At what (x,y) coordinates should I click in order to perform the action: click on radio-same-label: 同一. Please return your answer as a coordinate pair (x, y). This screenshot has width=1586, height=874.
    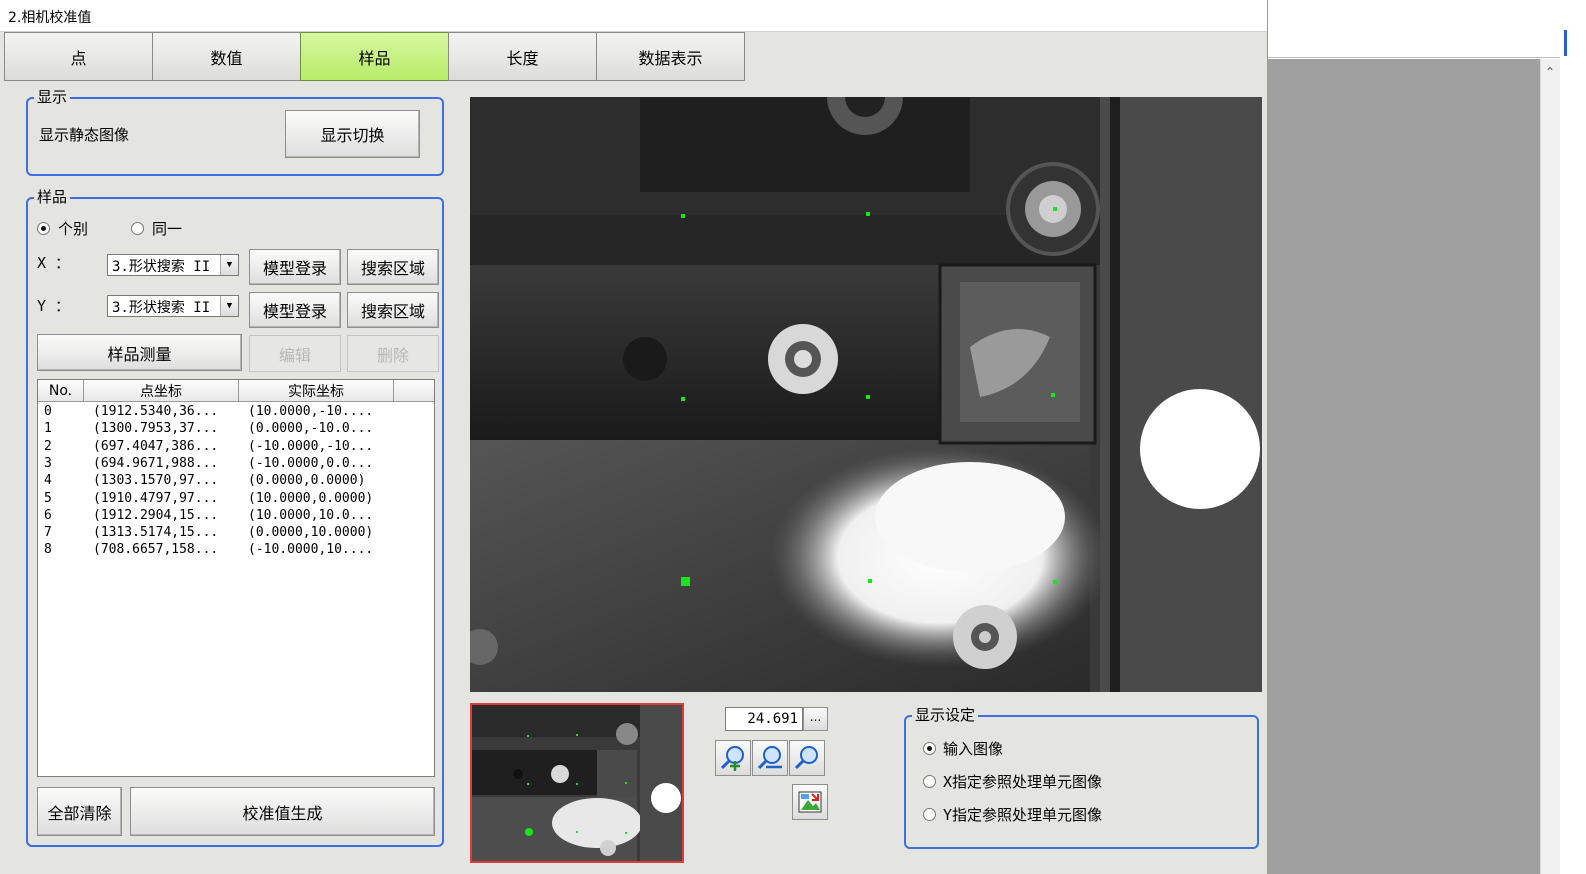
    Looking at the image, I should click on (167, 229).